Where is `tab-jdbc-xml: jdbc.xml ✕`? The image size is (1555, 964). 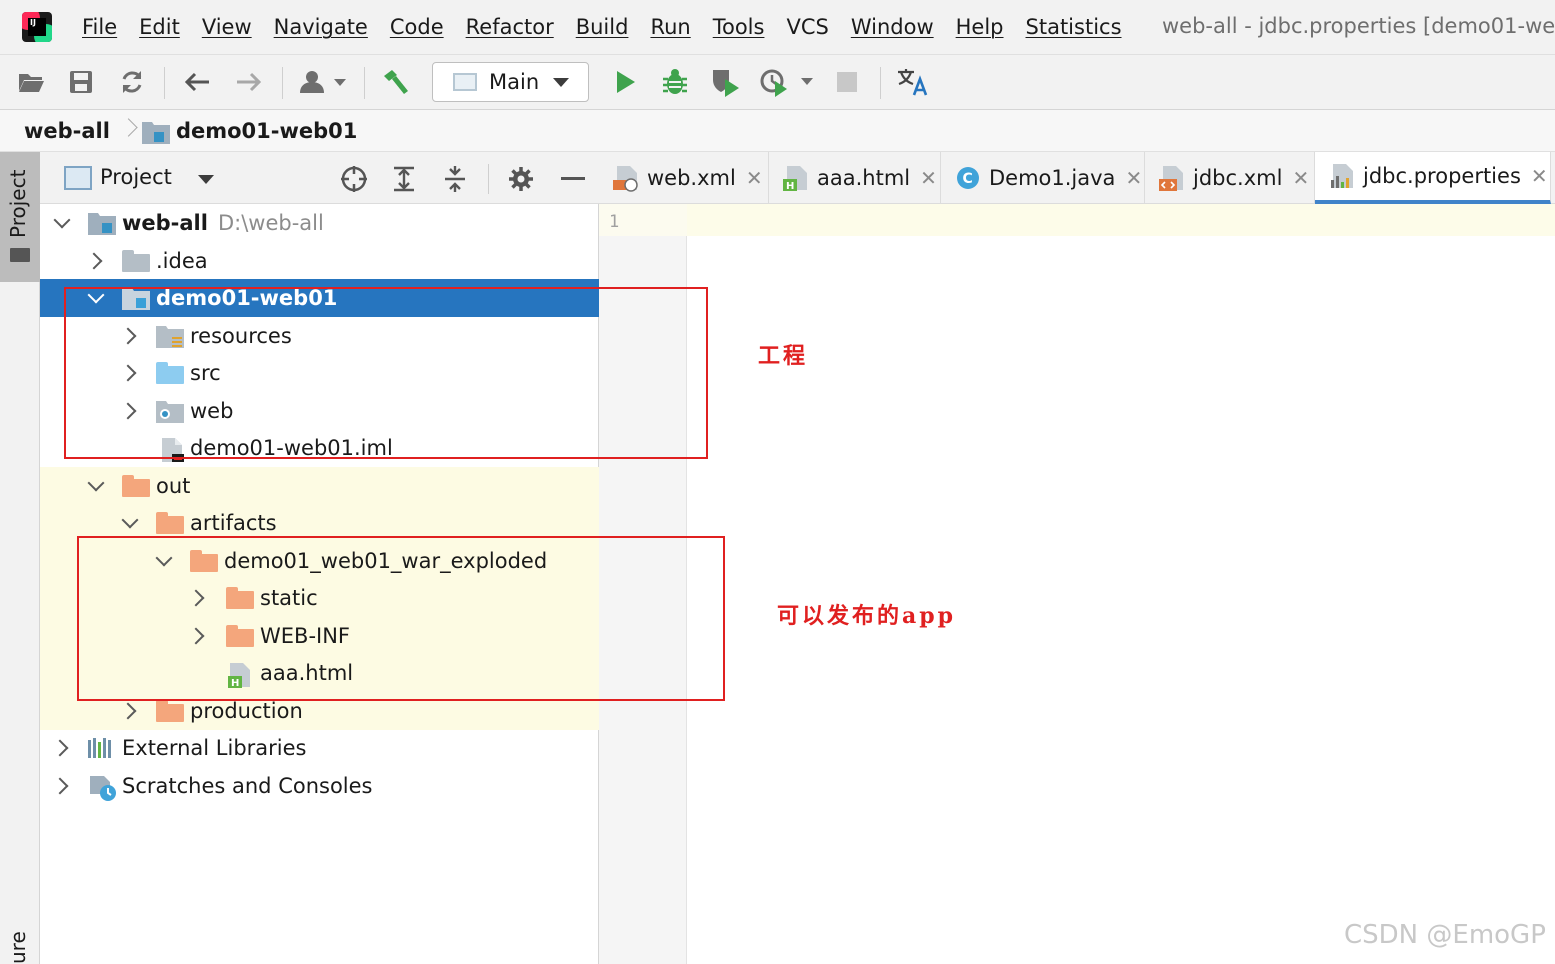 tab-jdbc-xml: jdbc.xml ✕ is located at coordinates (1230, 178).